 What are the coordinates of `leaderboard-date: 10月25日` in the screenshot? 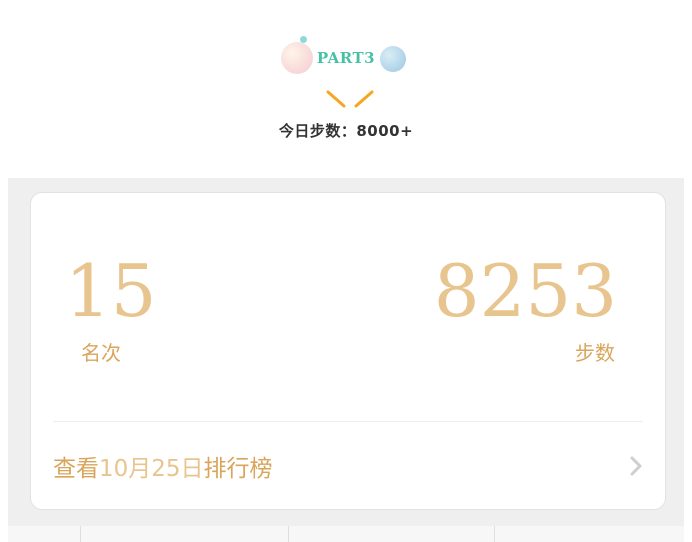 It's located at (151, 469).